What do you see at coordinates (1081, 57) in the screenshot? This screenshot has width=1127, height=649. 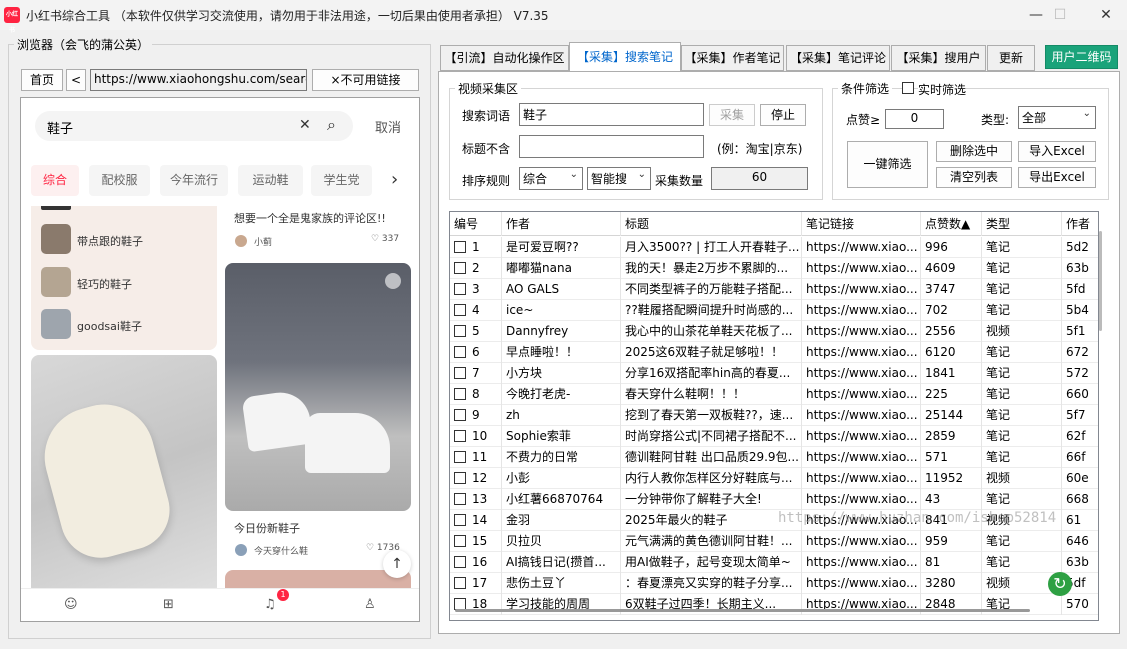 I see `user-qrcode-button: 用户二维码` at bounding box center [1081, 57].